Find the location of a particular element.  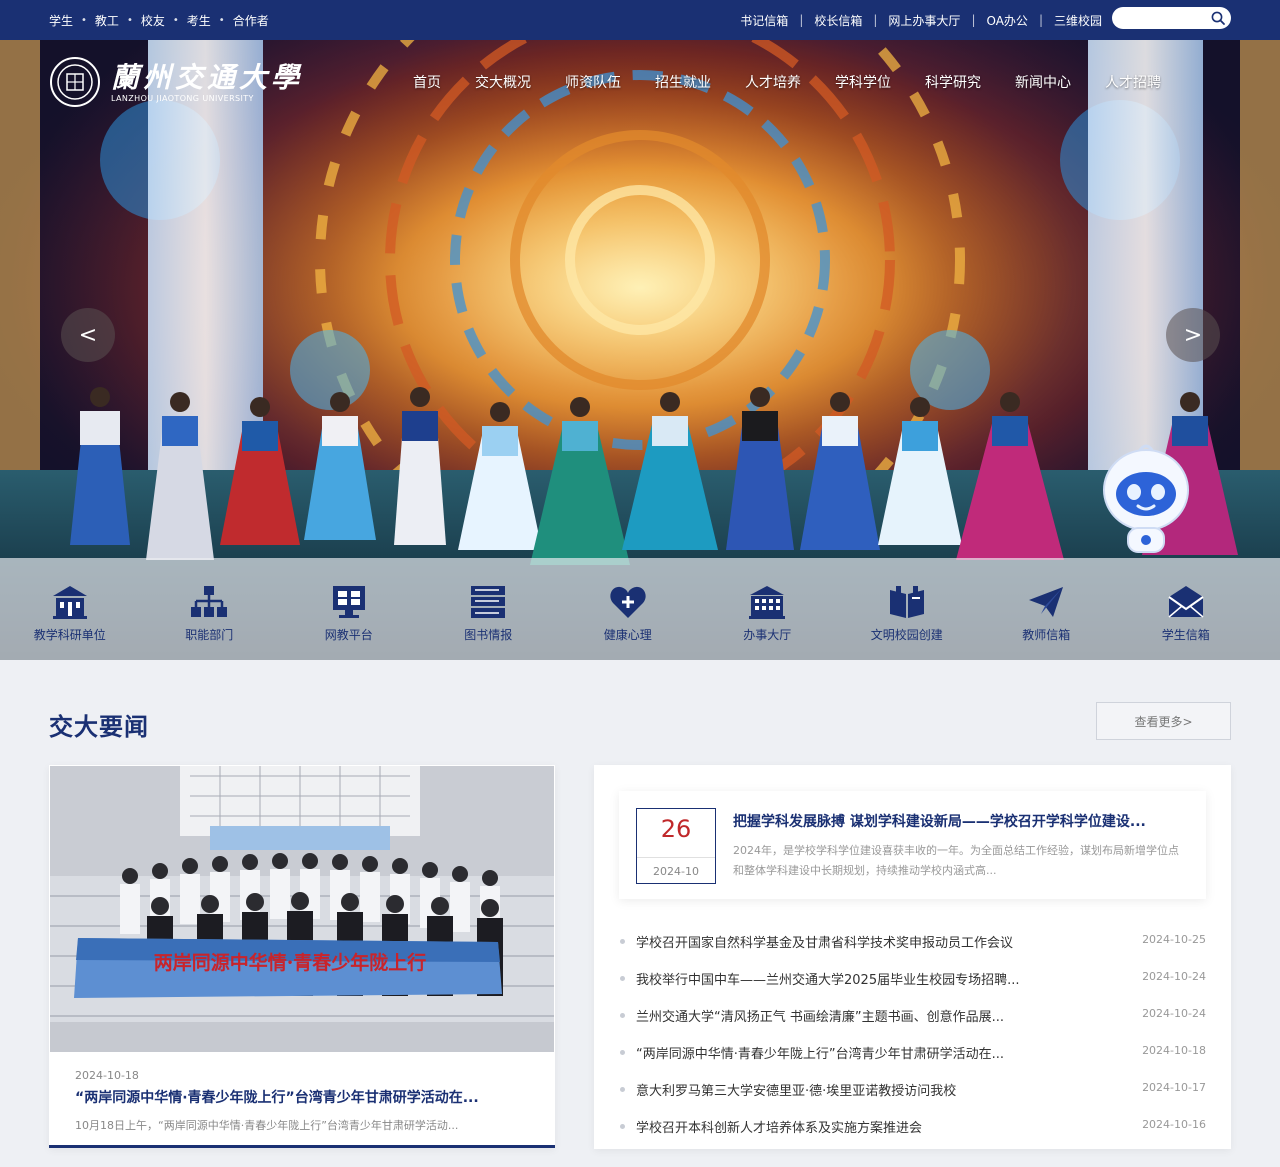

quicklink-online-education: 网教平台 is located at coordinates (349, 609).